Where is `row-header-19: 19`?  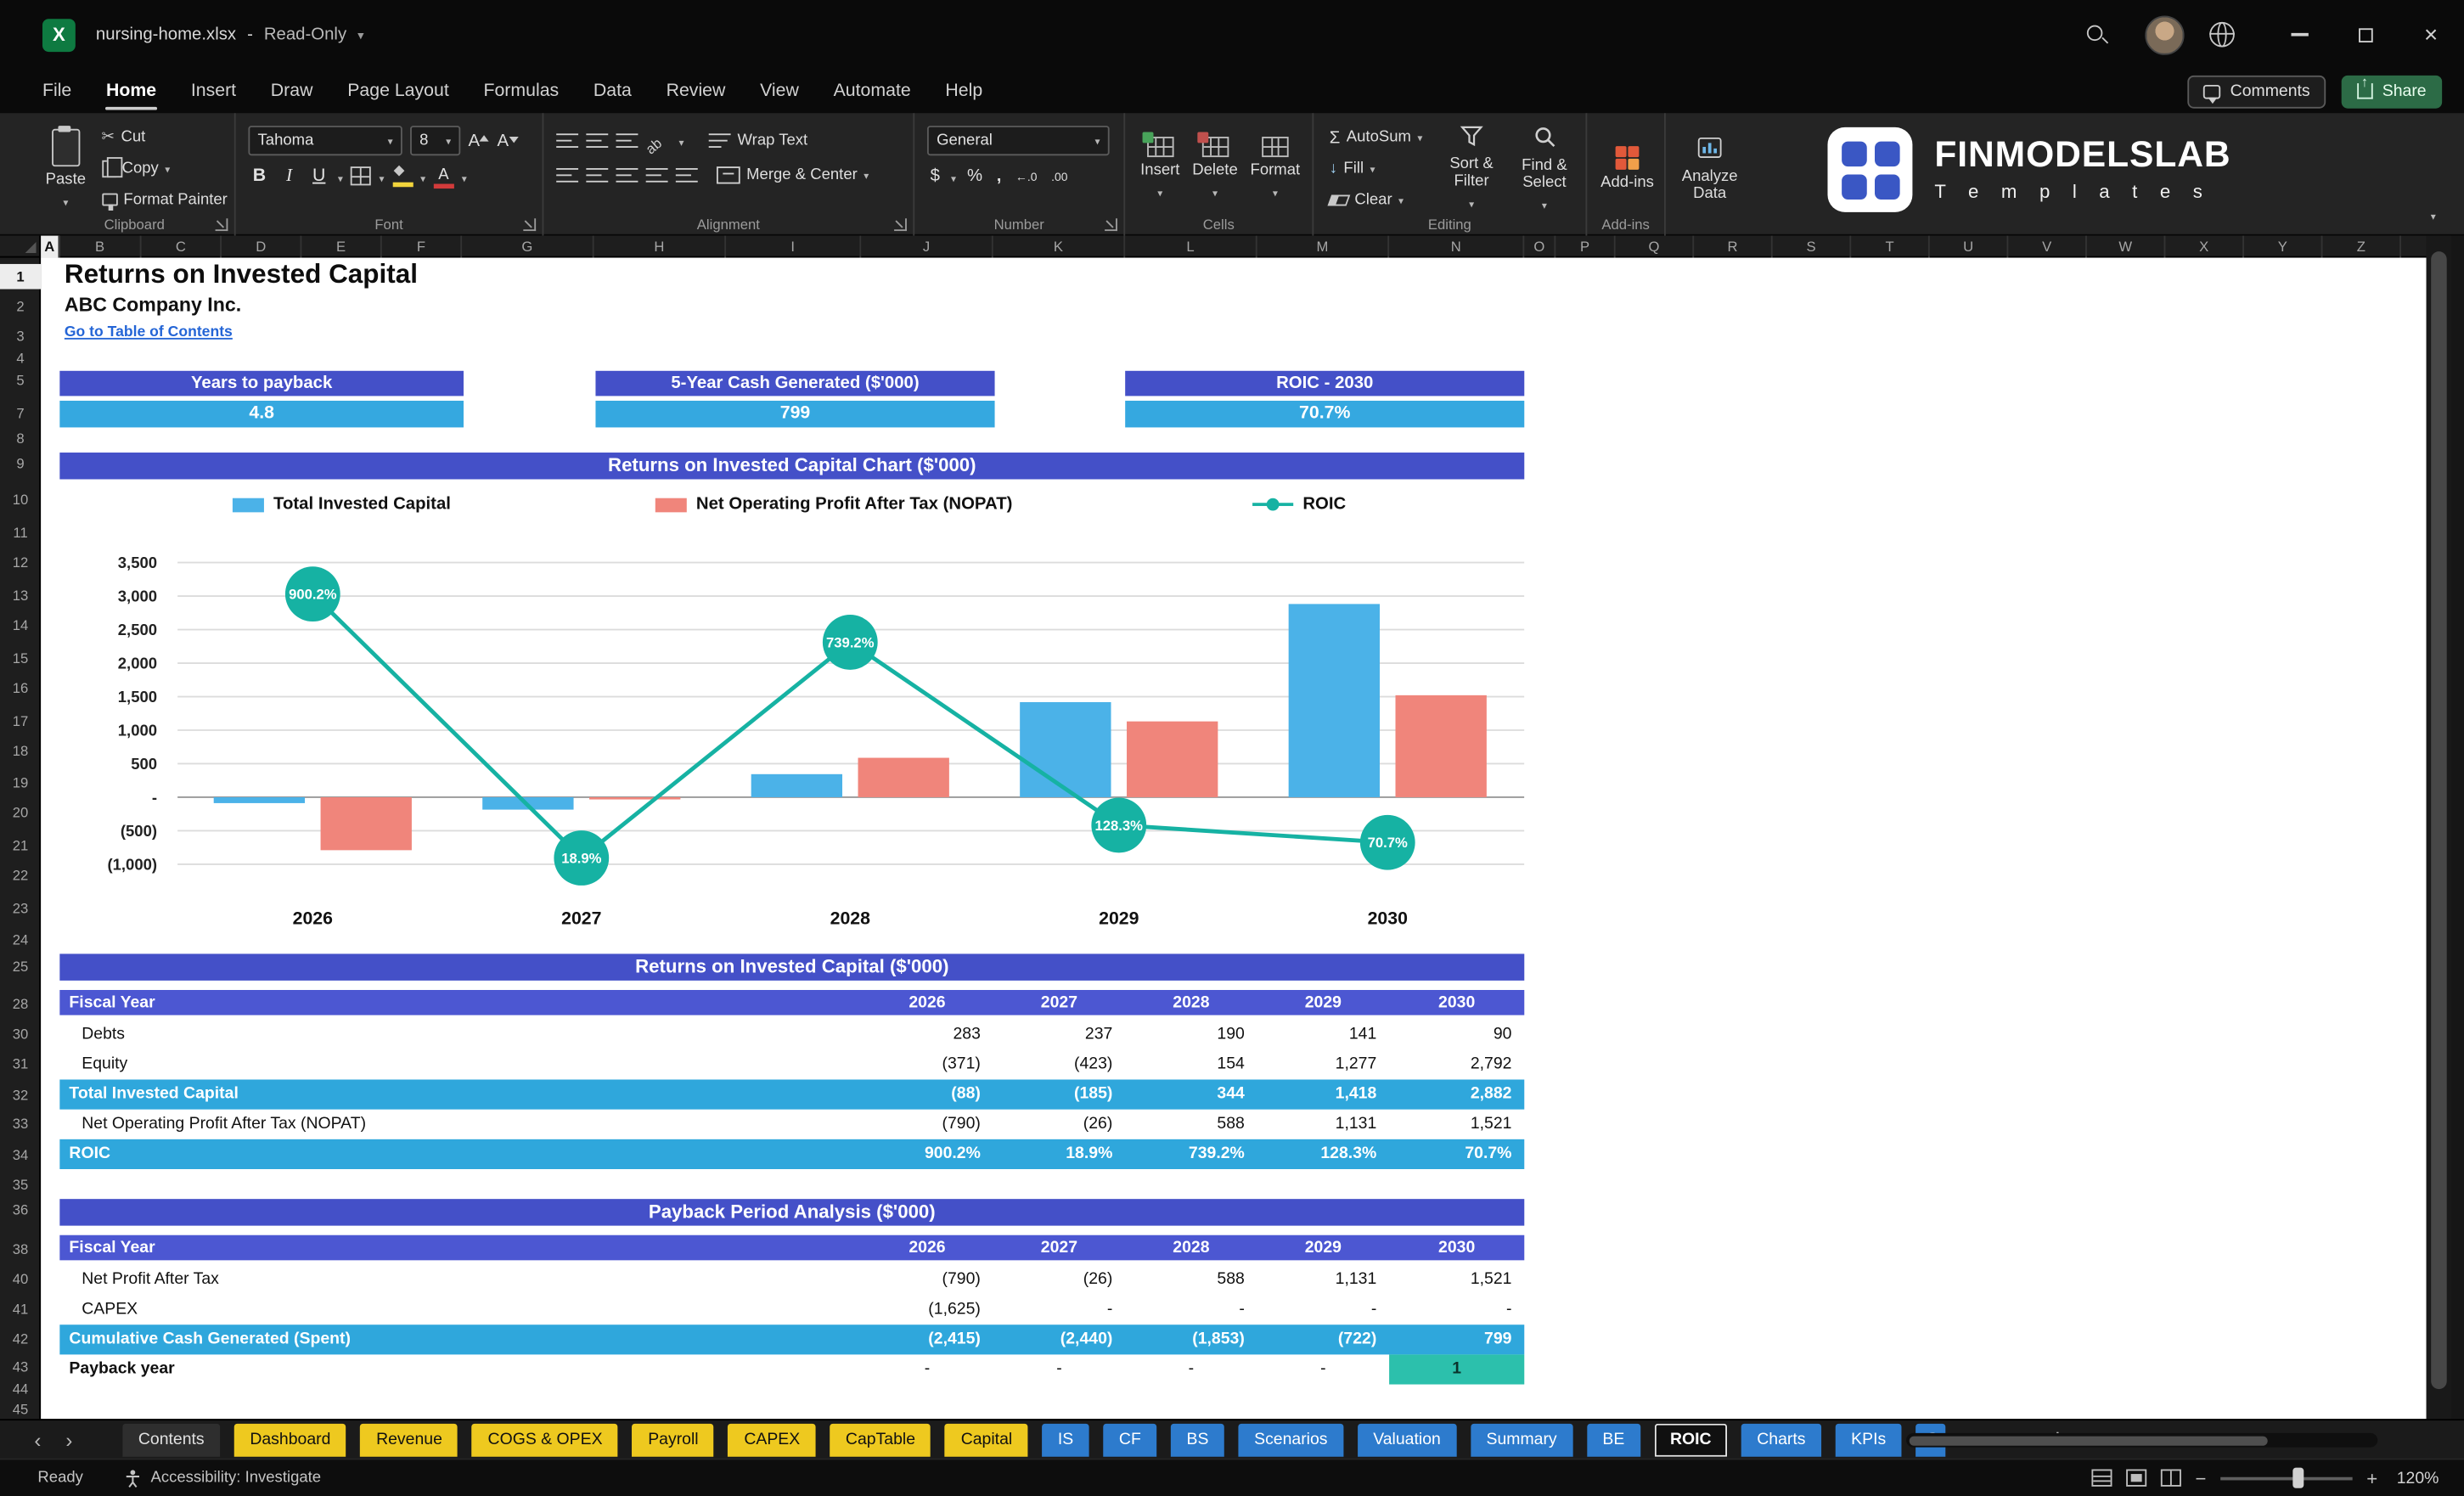
row-header-19: 19 is located at coordinates (20, 783).